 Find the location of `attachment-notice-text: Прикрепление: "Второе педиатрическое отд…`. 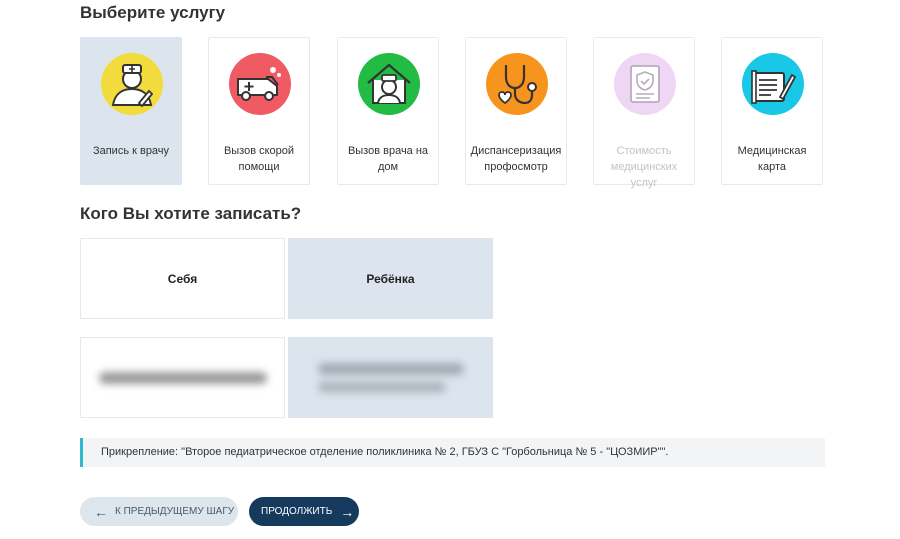

attachment-notice-text: Прикрепление: "Второе педиатрическое отд… is located at coordinates (385, 452).